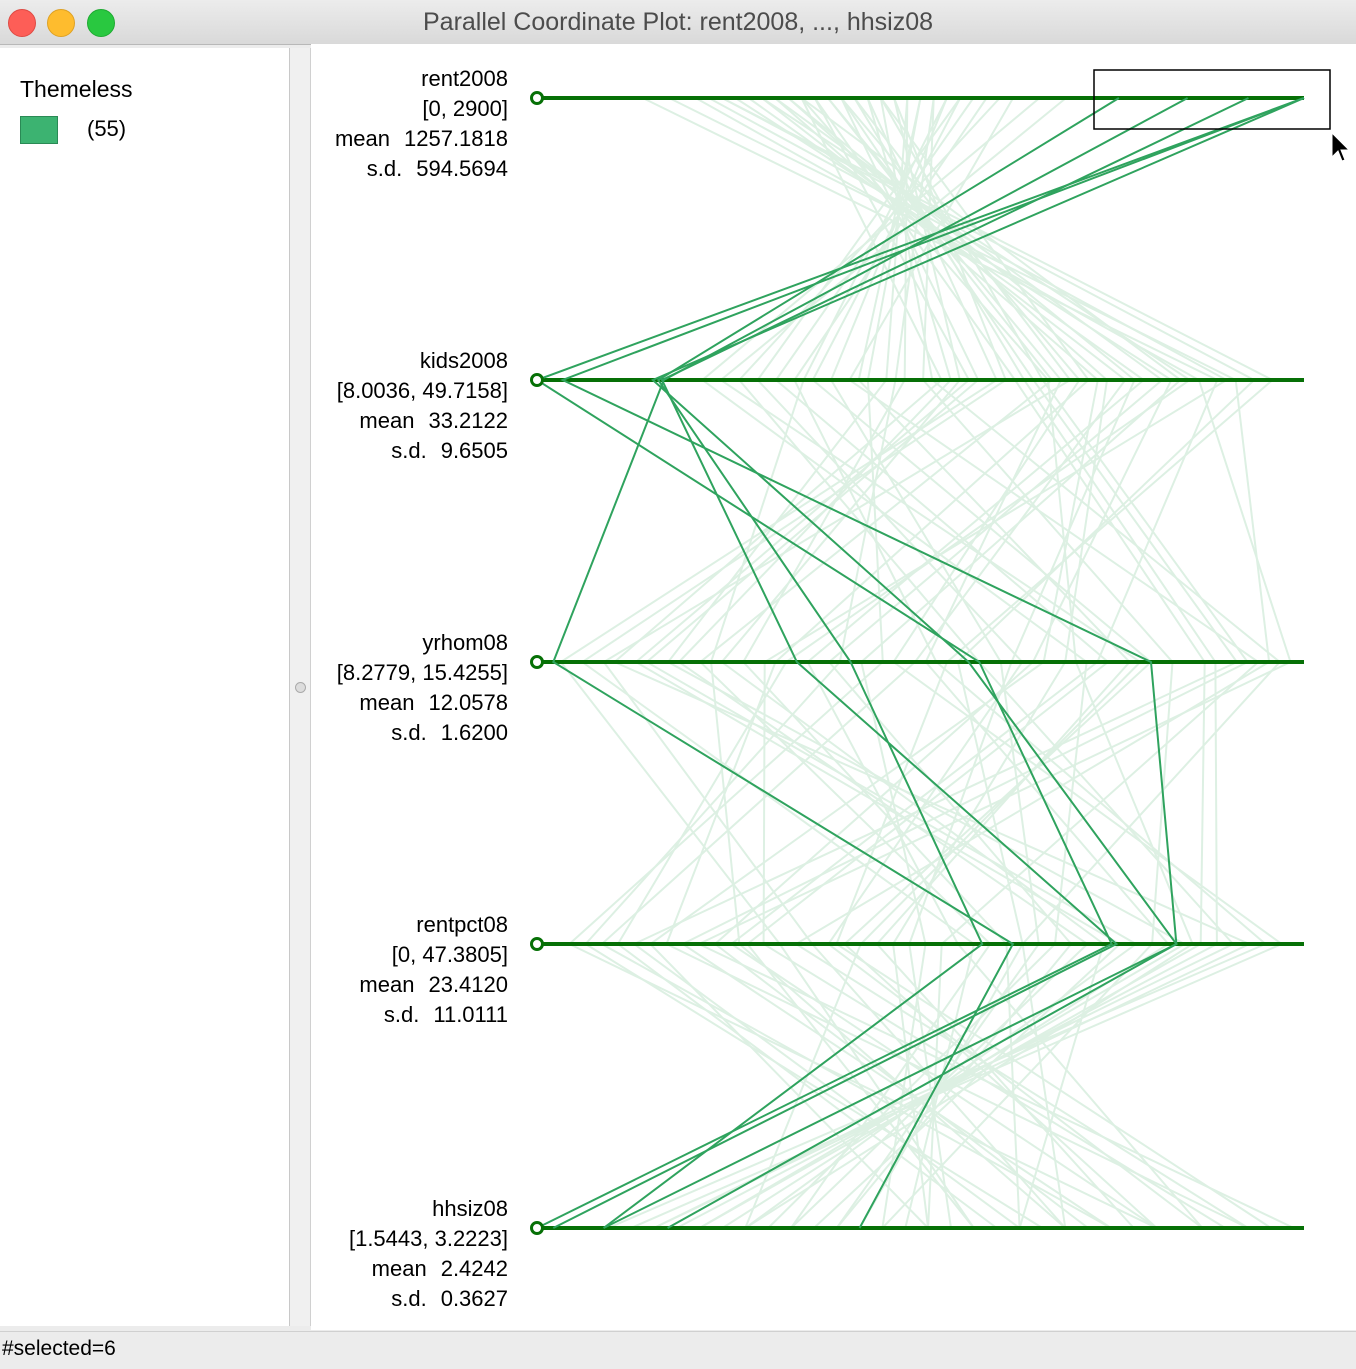 The image size is (1356, 1369). What do you see at coordinates (537, 1228) in the screenshot?
I see `axis-handle-hhsiz08` at bounding box center [537, 1228].